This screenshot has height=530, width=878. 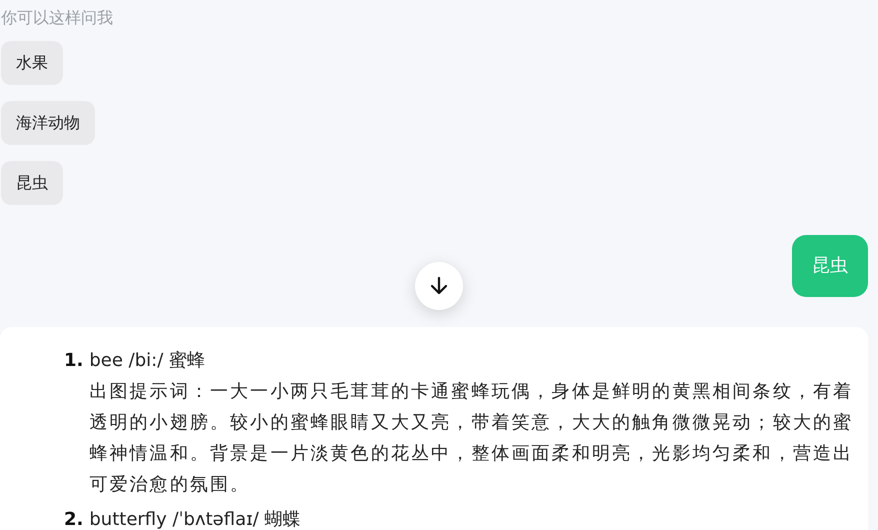 I want to click on user-message: 昆虫, so click(x=830, y=266).